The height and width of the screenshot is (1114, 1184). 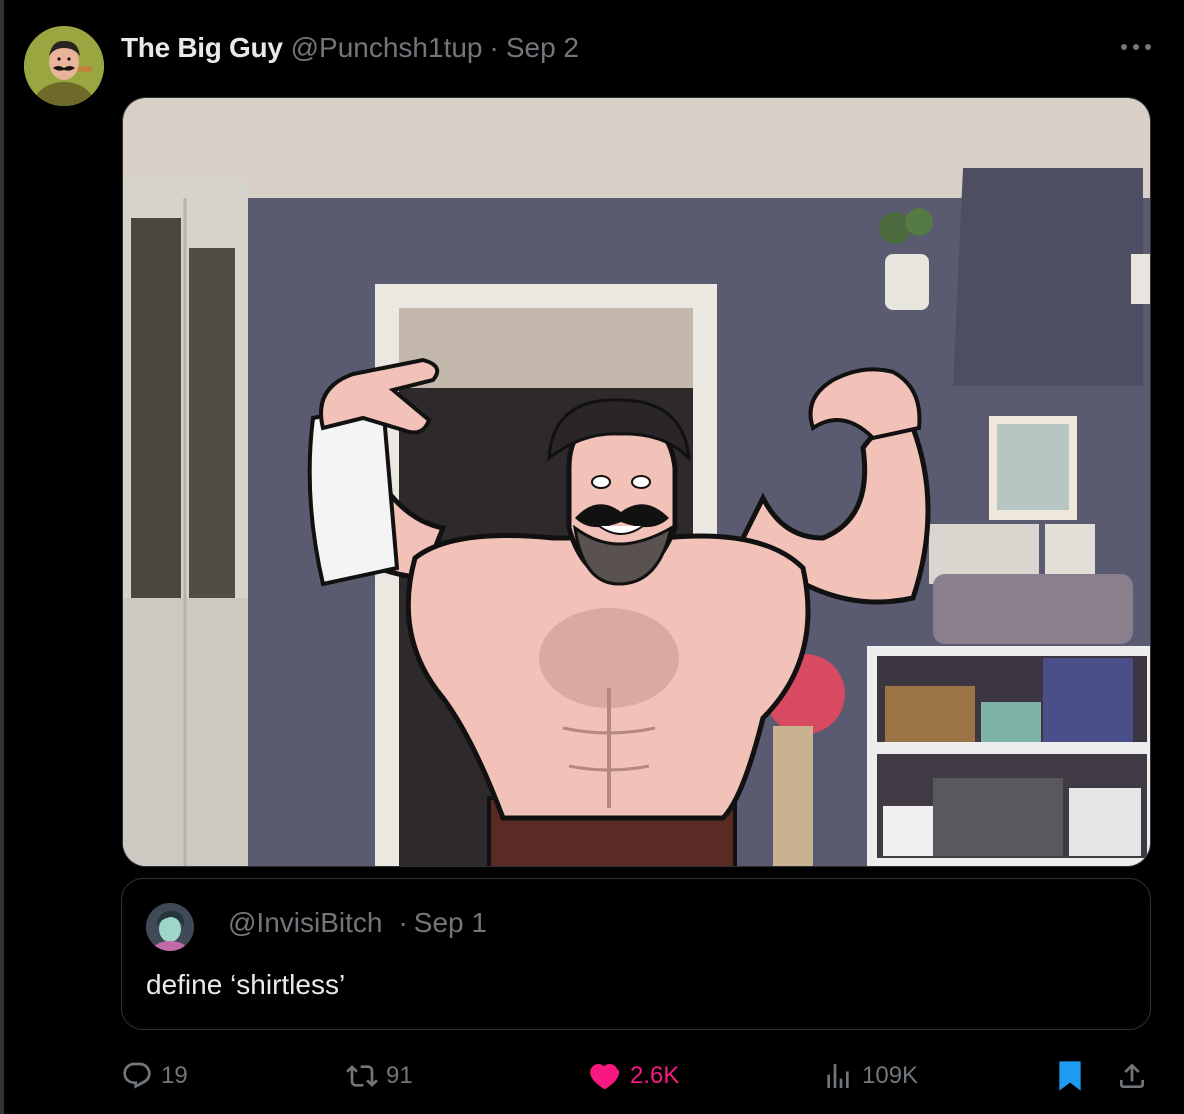 I want to click on like-count: 2.6K, so click(x=655, y=1075).